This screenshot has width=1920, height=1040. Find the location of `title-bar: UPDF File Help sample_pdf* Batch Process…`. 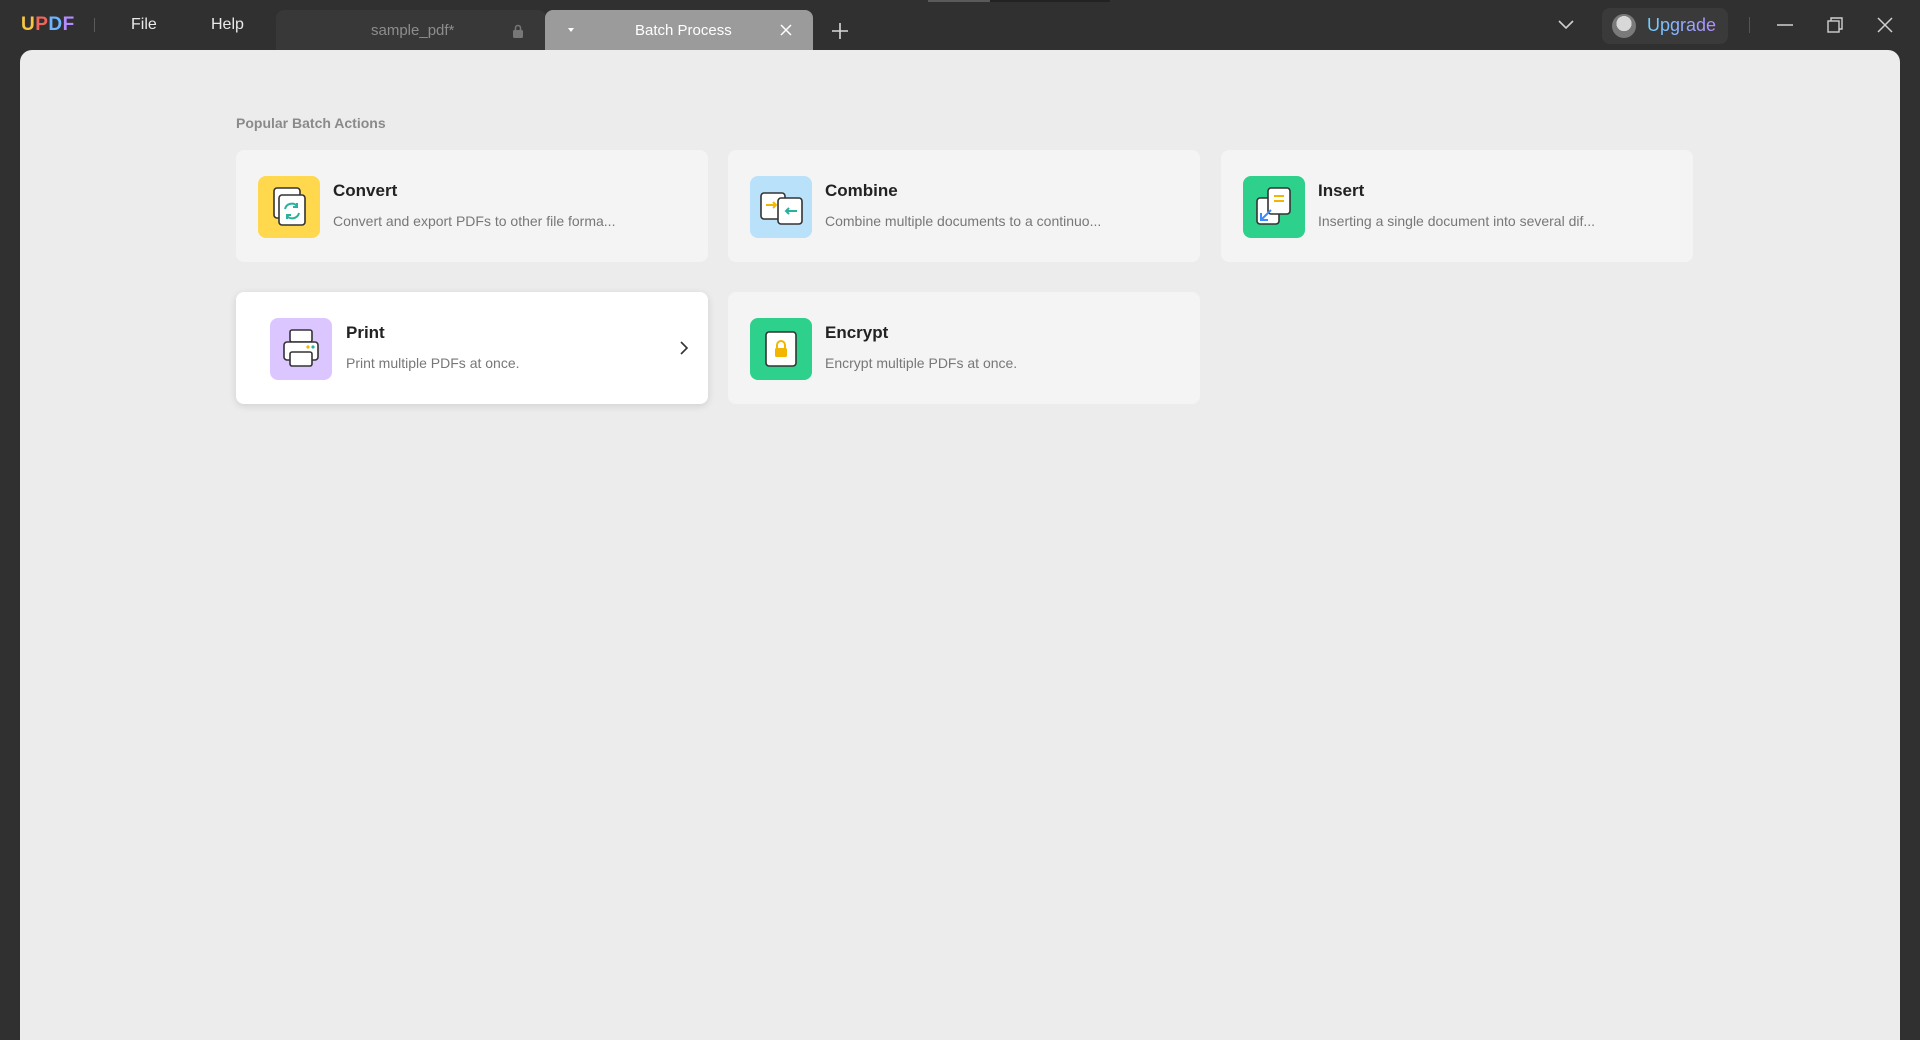

title-bar: UPDF File Help sample_pdf* Batch Process… is located at coordinates (960, 25).